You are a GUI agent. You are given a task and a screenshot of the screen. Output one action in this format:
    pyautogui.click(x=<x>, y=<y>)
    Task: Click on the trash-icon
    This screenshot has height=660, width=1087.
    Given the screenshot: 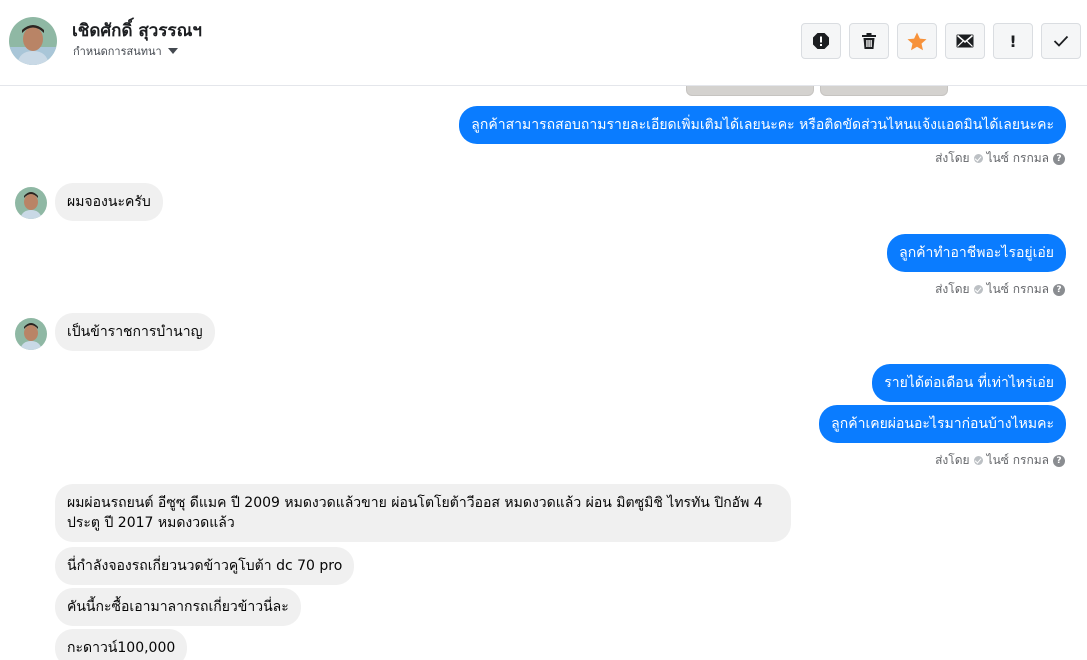 What is the action you would take?
    pyautogui.click(x=869, y=41)
    